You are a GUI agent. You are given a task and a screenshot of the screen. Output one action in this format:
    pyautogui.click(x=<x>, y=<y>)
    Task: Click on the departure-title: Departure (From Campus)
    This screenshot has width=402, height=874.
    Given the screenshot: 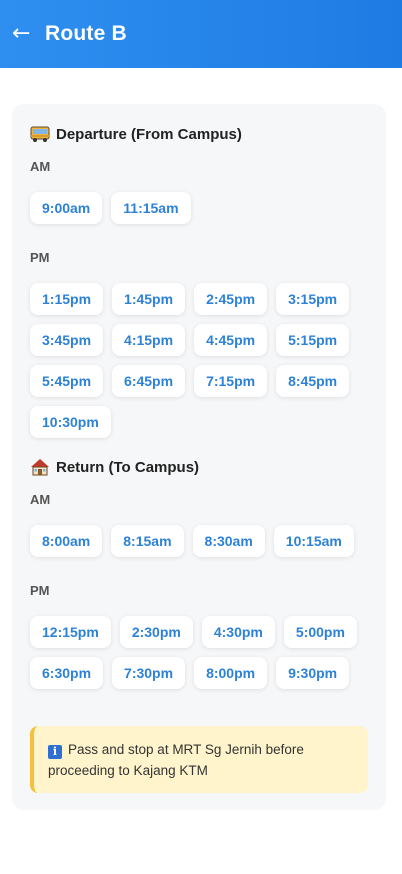 What is the action you would take?
    pyautogui.click(x=149, y=134)
    